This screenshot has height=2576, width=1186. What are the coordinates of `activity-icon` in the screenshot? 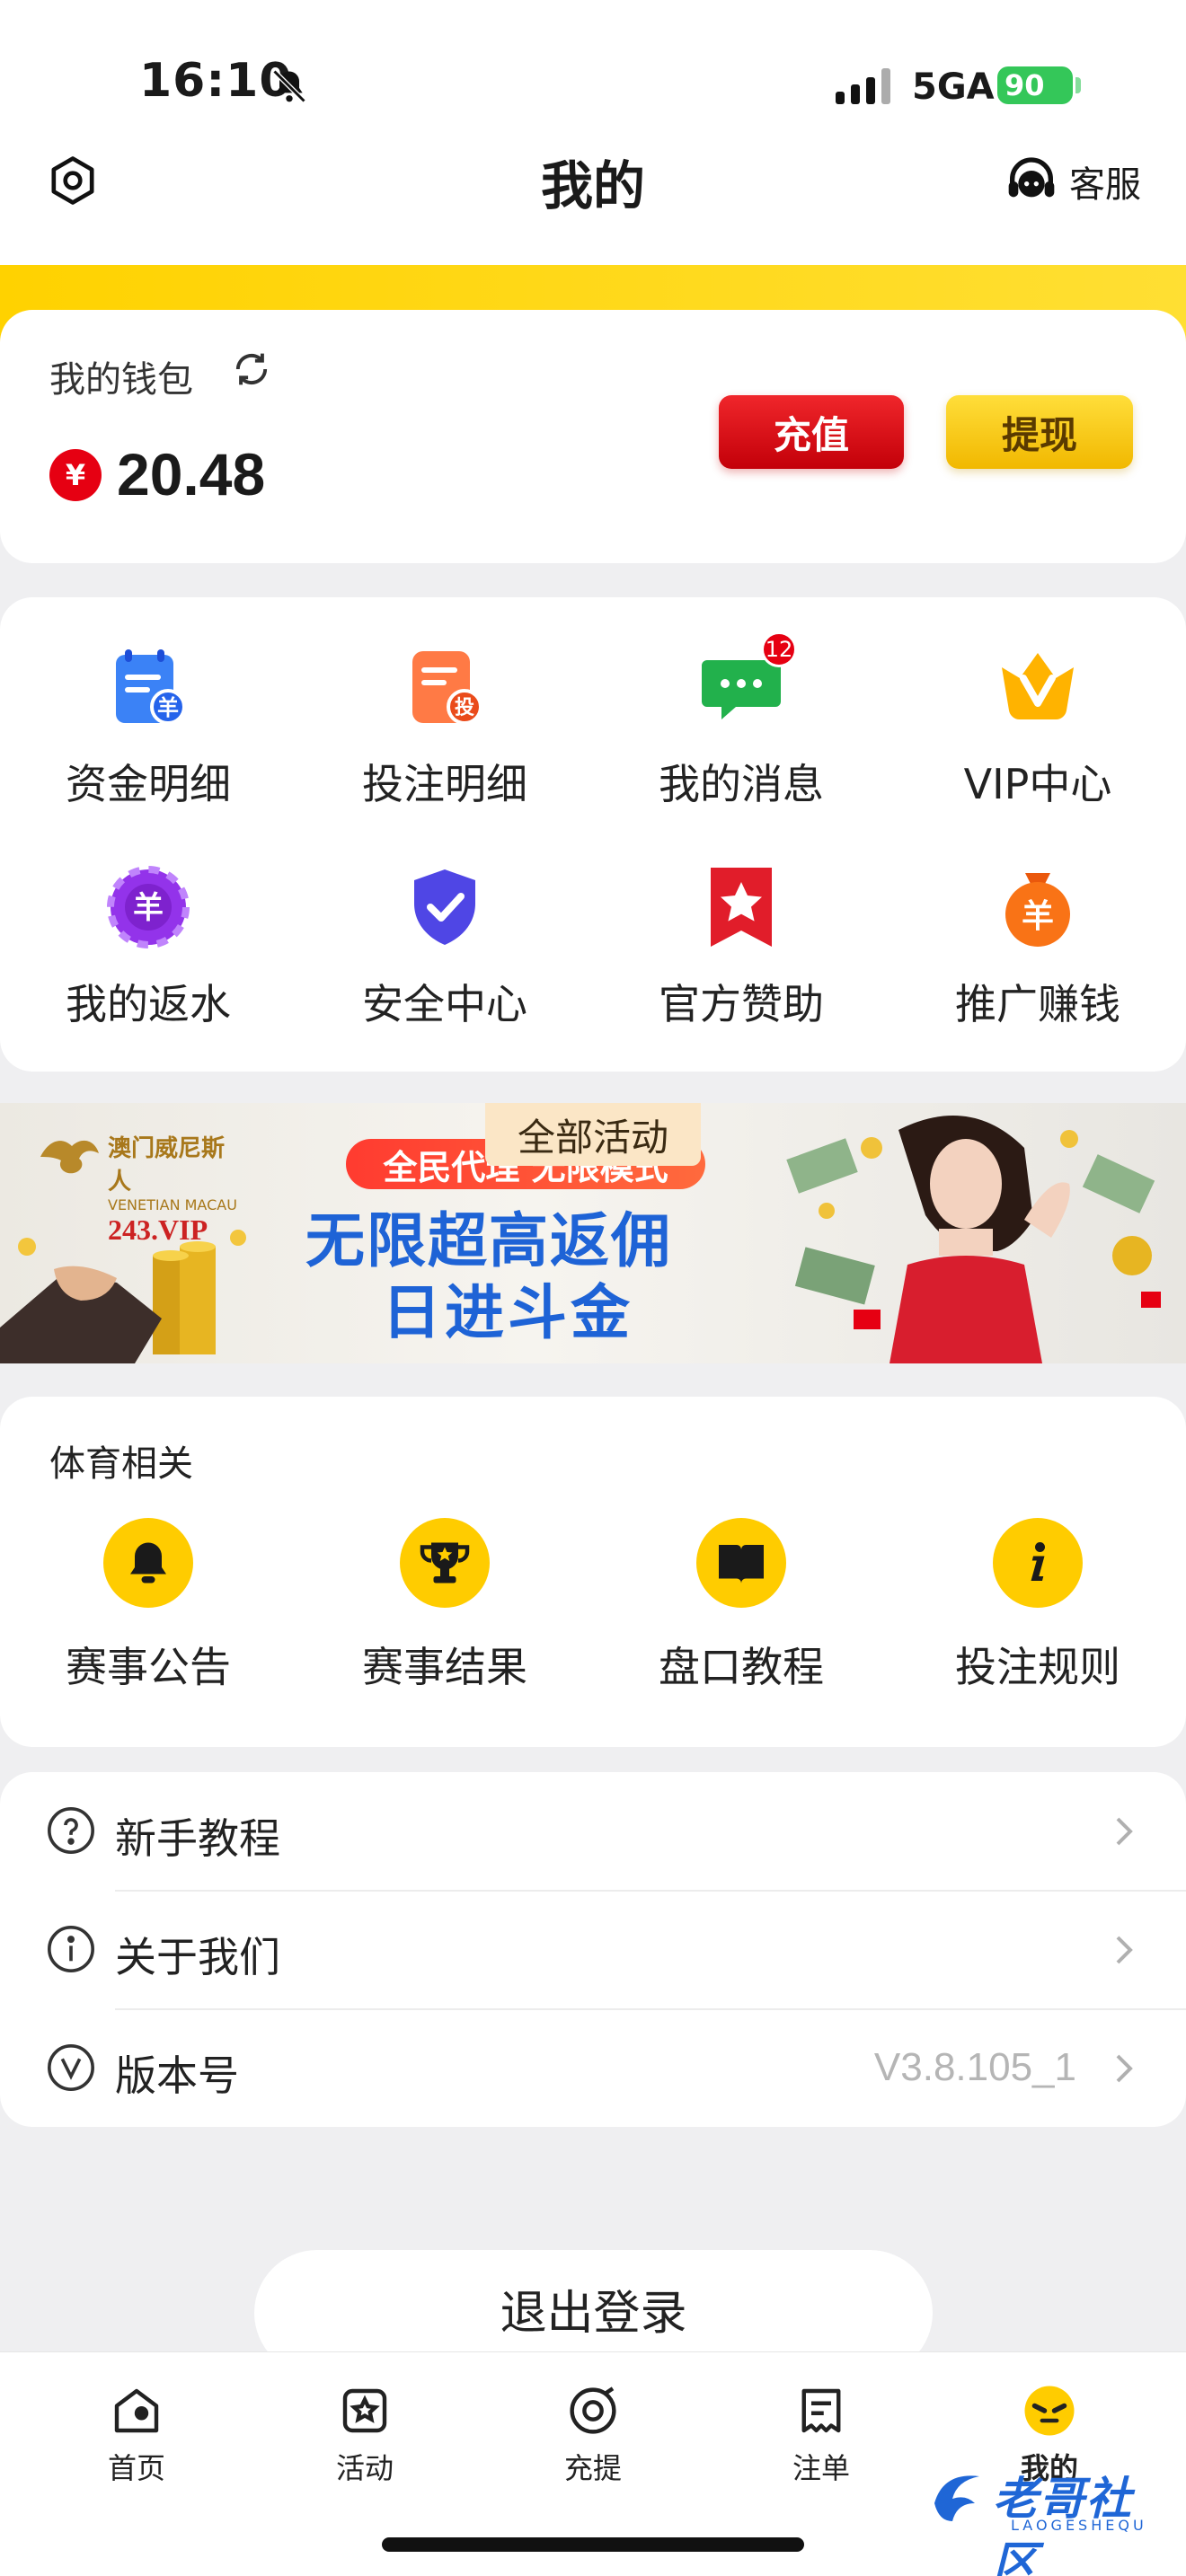 It's located at (364, 2410).